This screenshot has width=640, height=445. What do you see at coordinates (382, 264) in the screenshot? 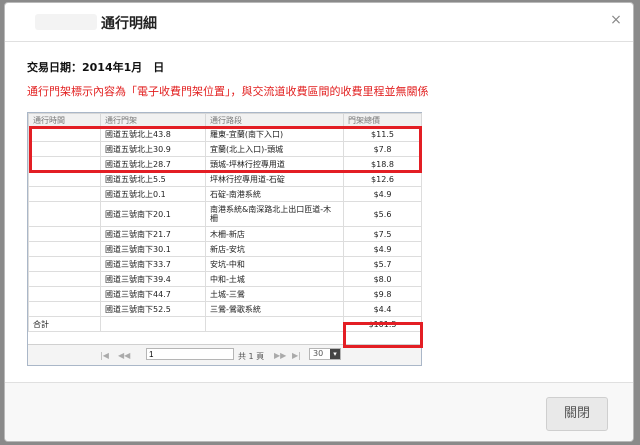
I see `cell-amount: $5.7` at bounding box center [382, 264].